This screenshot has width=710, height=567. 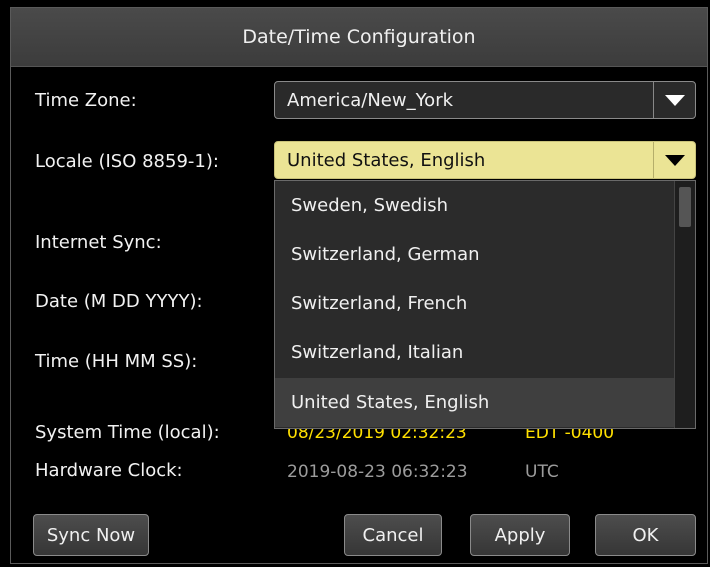 I want to click on time-label: Time (HH MM SS):, so click(x=116, y=361).